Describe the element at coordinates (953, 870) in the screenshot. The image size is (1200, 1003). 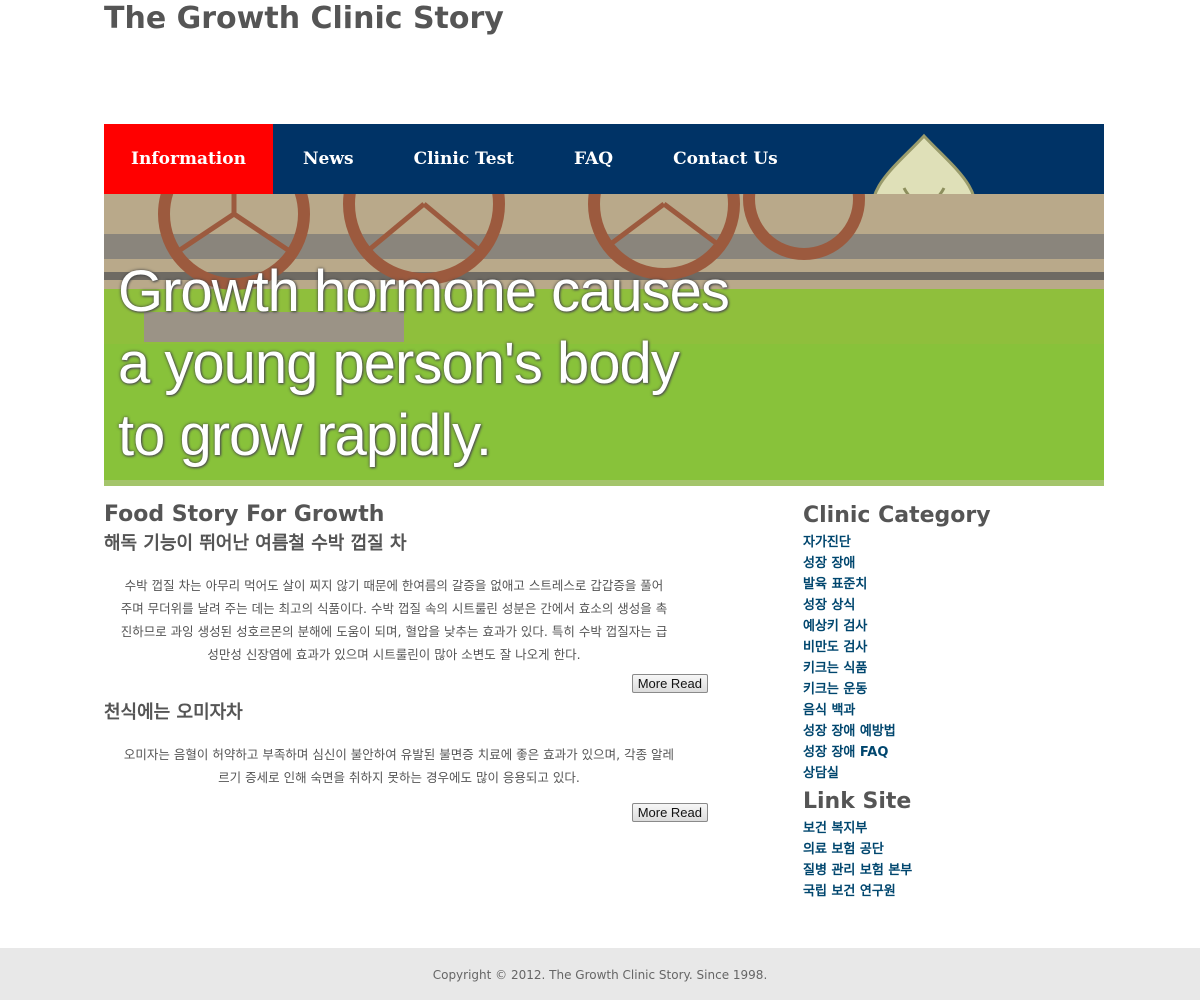
I see `external-site-link: 질병 관리 보험 본부` at that location.